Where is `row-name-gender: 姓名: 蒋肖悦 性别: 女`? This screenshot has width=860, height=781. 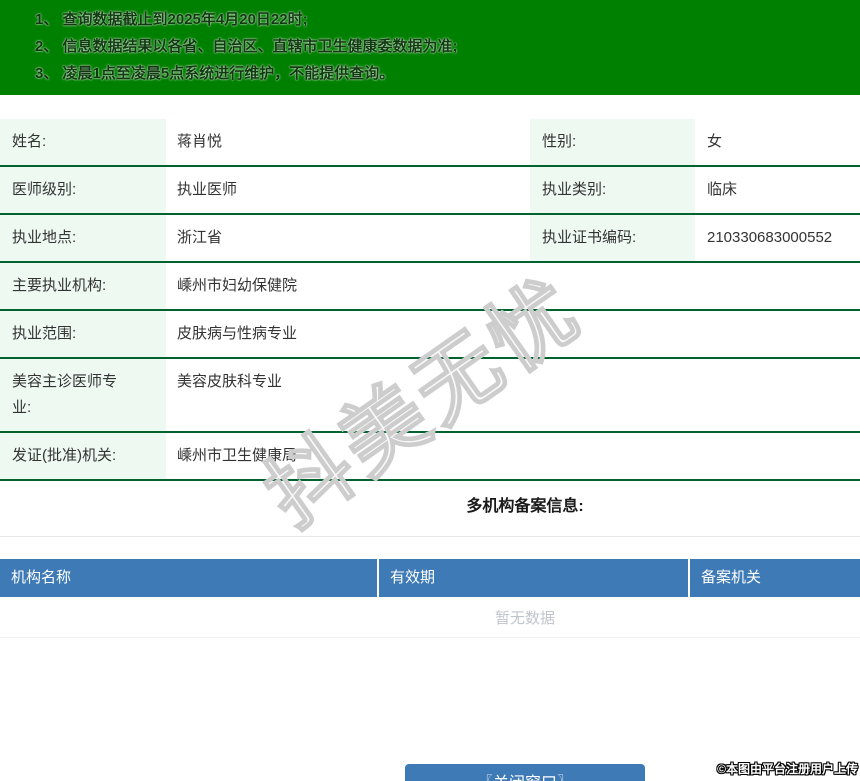
row-name-gender: 姓名: 蒋肖悦 性别: 女 is located at coordinates (430, 143).